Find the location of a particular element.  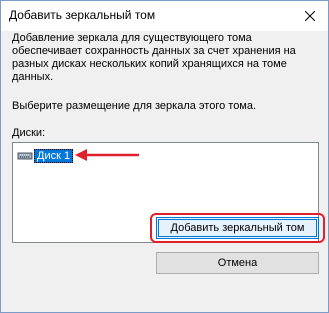

disks-label: Диски: is located at coordinates (29, 133).